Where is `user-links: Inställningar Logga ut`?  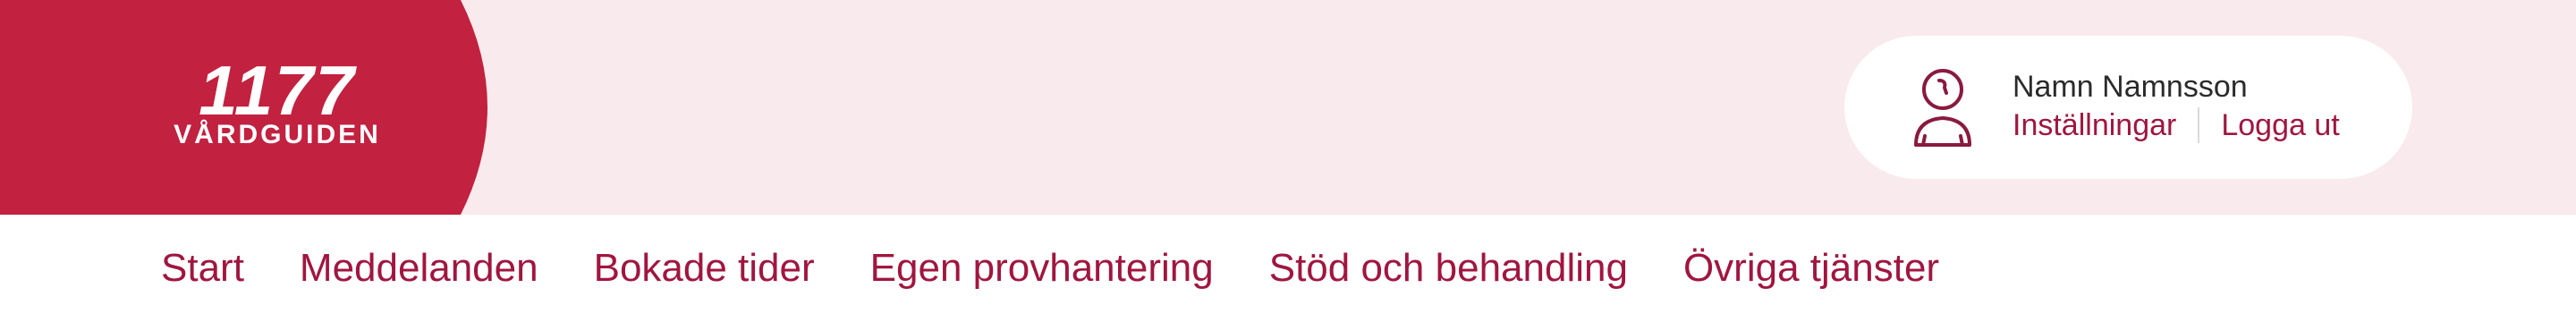
user-links: Inställningar Logga ut is located at coordinates (2176, 125).